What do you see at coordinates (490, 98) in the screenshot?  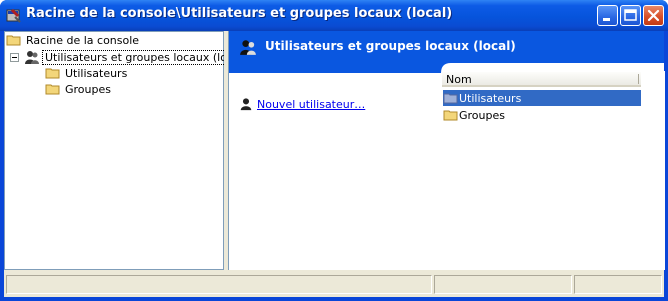 I see `list-item-label: Utilisateurs` at bounding box center [490, 98].